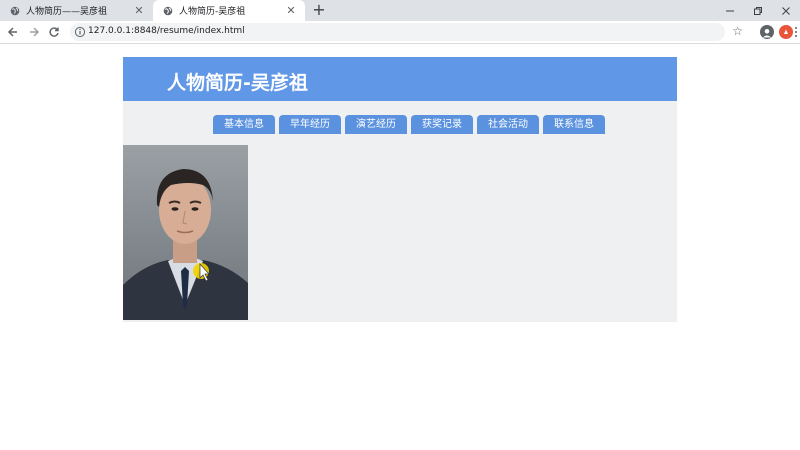  Describe the element at coordinates (400, 10) in the screenshot. I see `tab-strip: 人物简历——吴彦祖 ✕ 人物简历-吴彦祖 ✕ +` at that location.